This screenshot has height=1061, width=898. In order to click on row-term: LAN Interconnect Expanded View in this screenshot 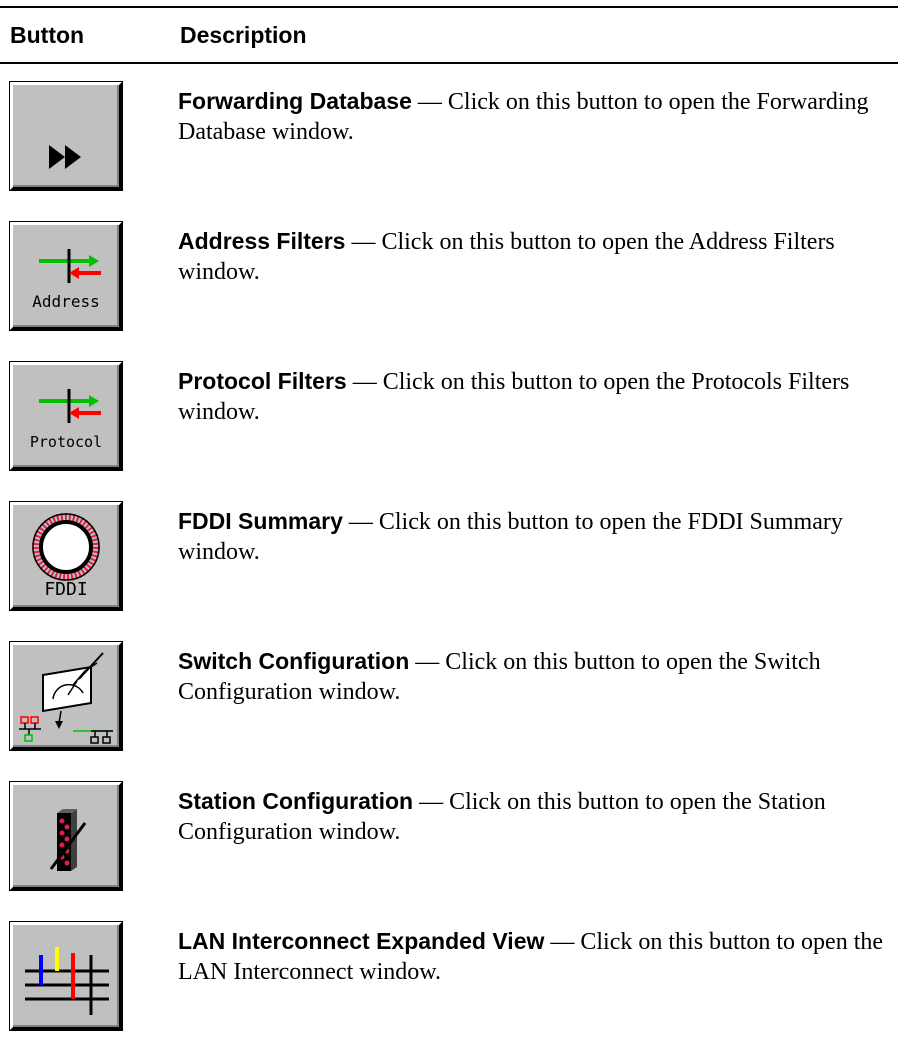, I will do `click(361, 941)`.